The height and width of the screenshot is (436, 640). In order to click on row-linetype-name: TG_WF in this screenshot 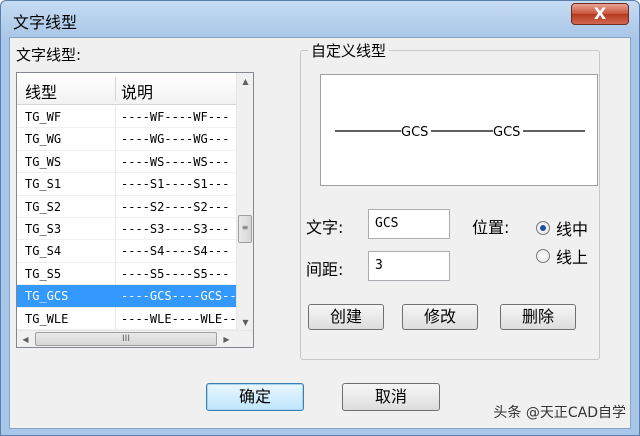, I will do `click(43, 117)`.